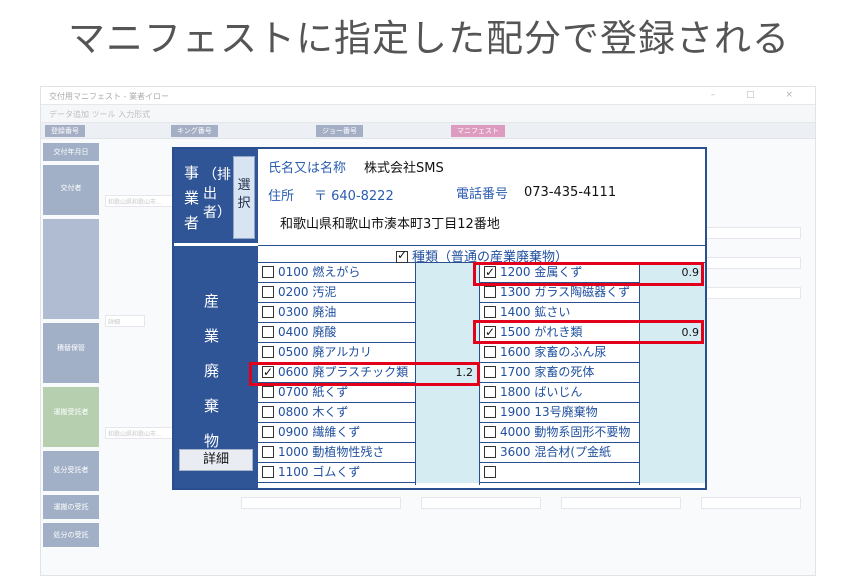 The height and width of the screenshot is (576, 858). I want to click on waste-item-label: 1600 家畜のふん尿, so click(553, 352).